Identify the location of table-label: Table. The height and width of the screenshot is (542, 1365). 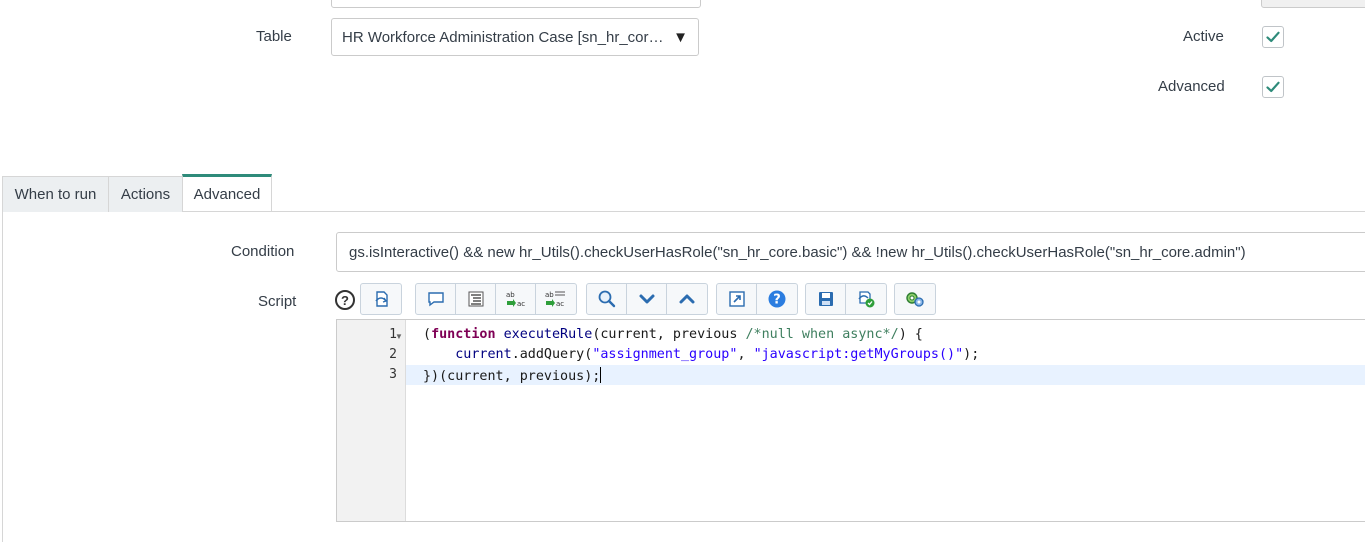
(274, 36).